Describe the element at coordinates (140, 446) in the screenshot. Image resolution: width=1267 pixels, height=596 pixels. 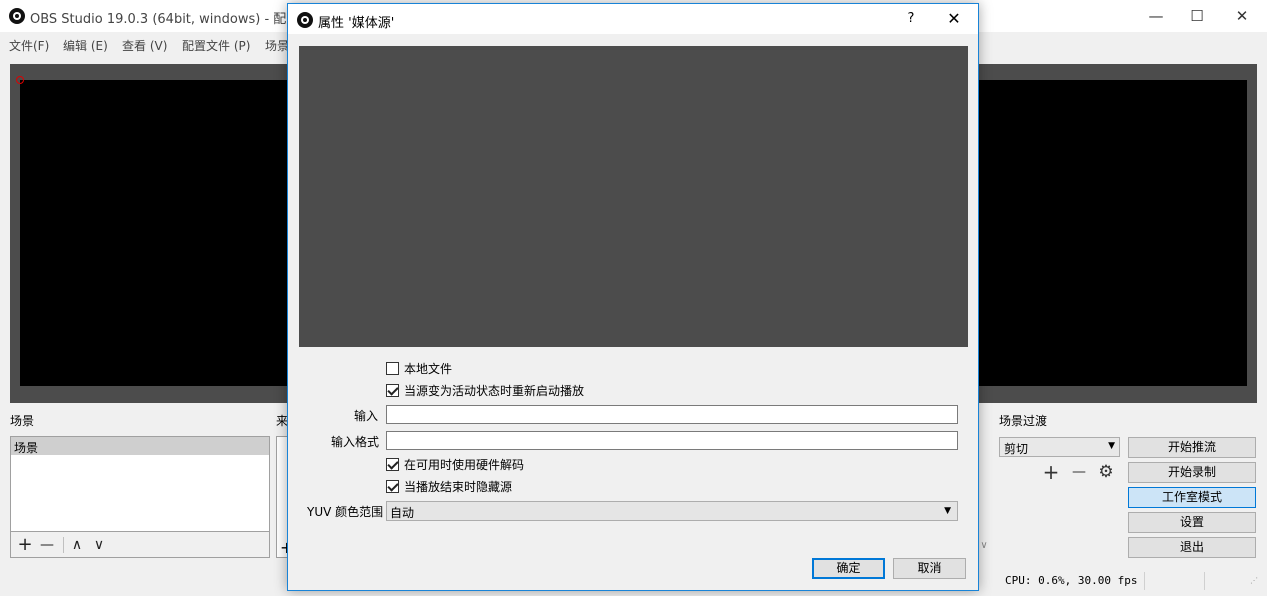
I see `scene-list-item: 场景` at that location.